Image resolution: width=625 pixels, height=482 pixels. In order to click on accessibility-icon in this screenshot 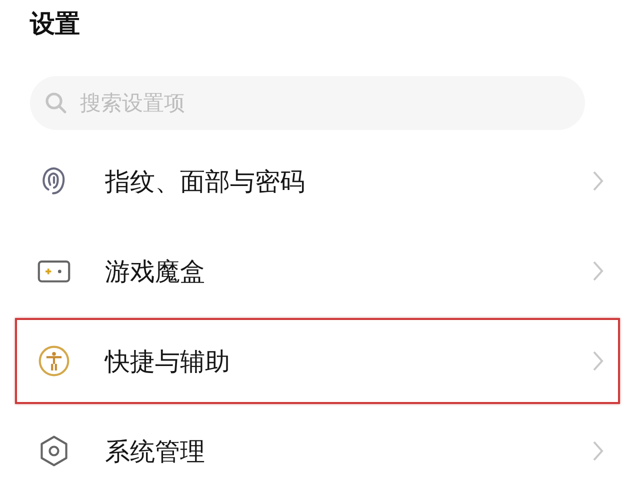, I will do `click(54, 361)`.